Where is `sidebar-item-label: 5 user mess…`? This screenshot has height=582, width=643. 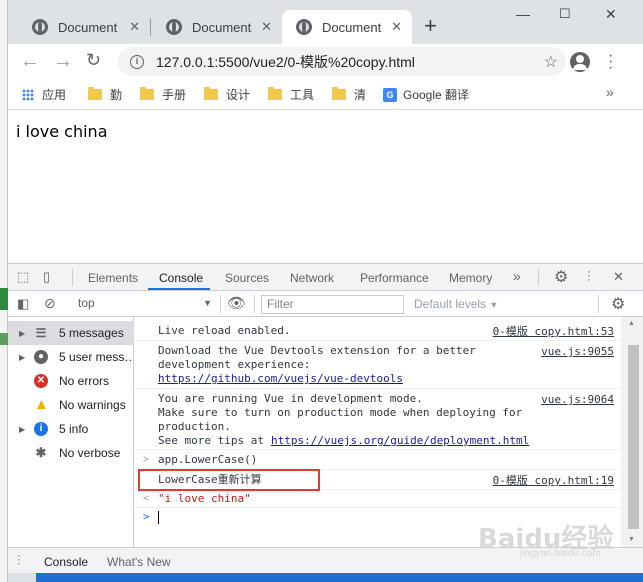
sidebar-item-label: 5 user mess… is located at coordinates (96, 357).